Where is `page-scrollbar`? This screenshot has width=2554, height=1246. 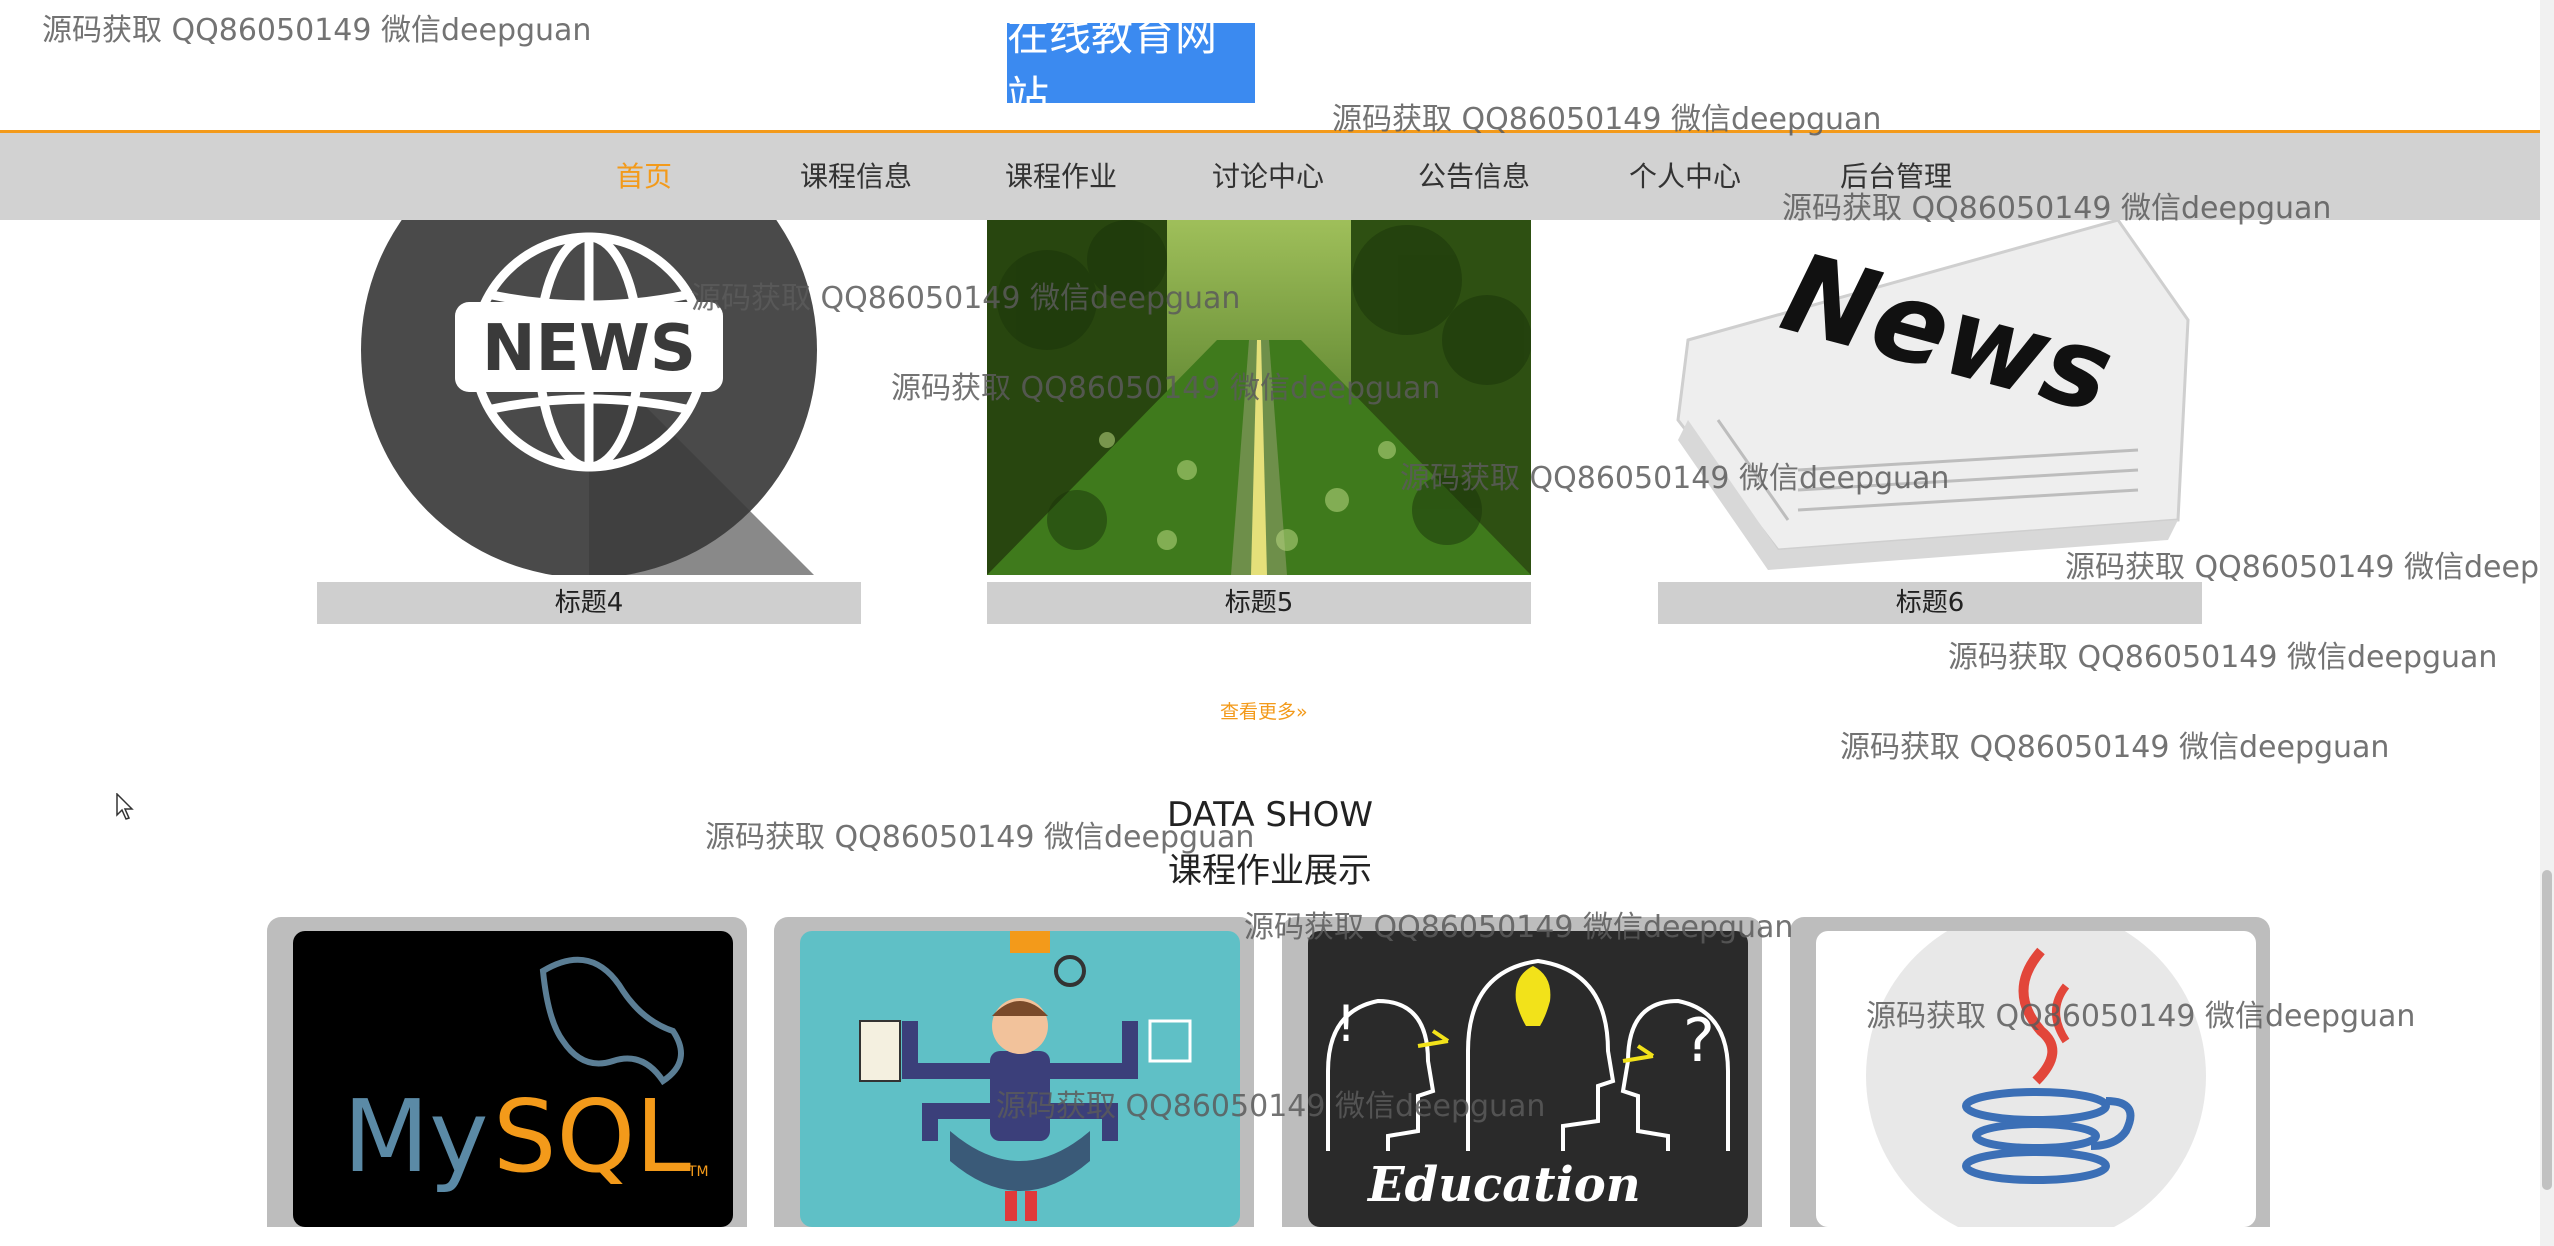
page-scrollbar is located at coordinates (2547, 623).